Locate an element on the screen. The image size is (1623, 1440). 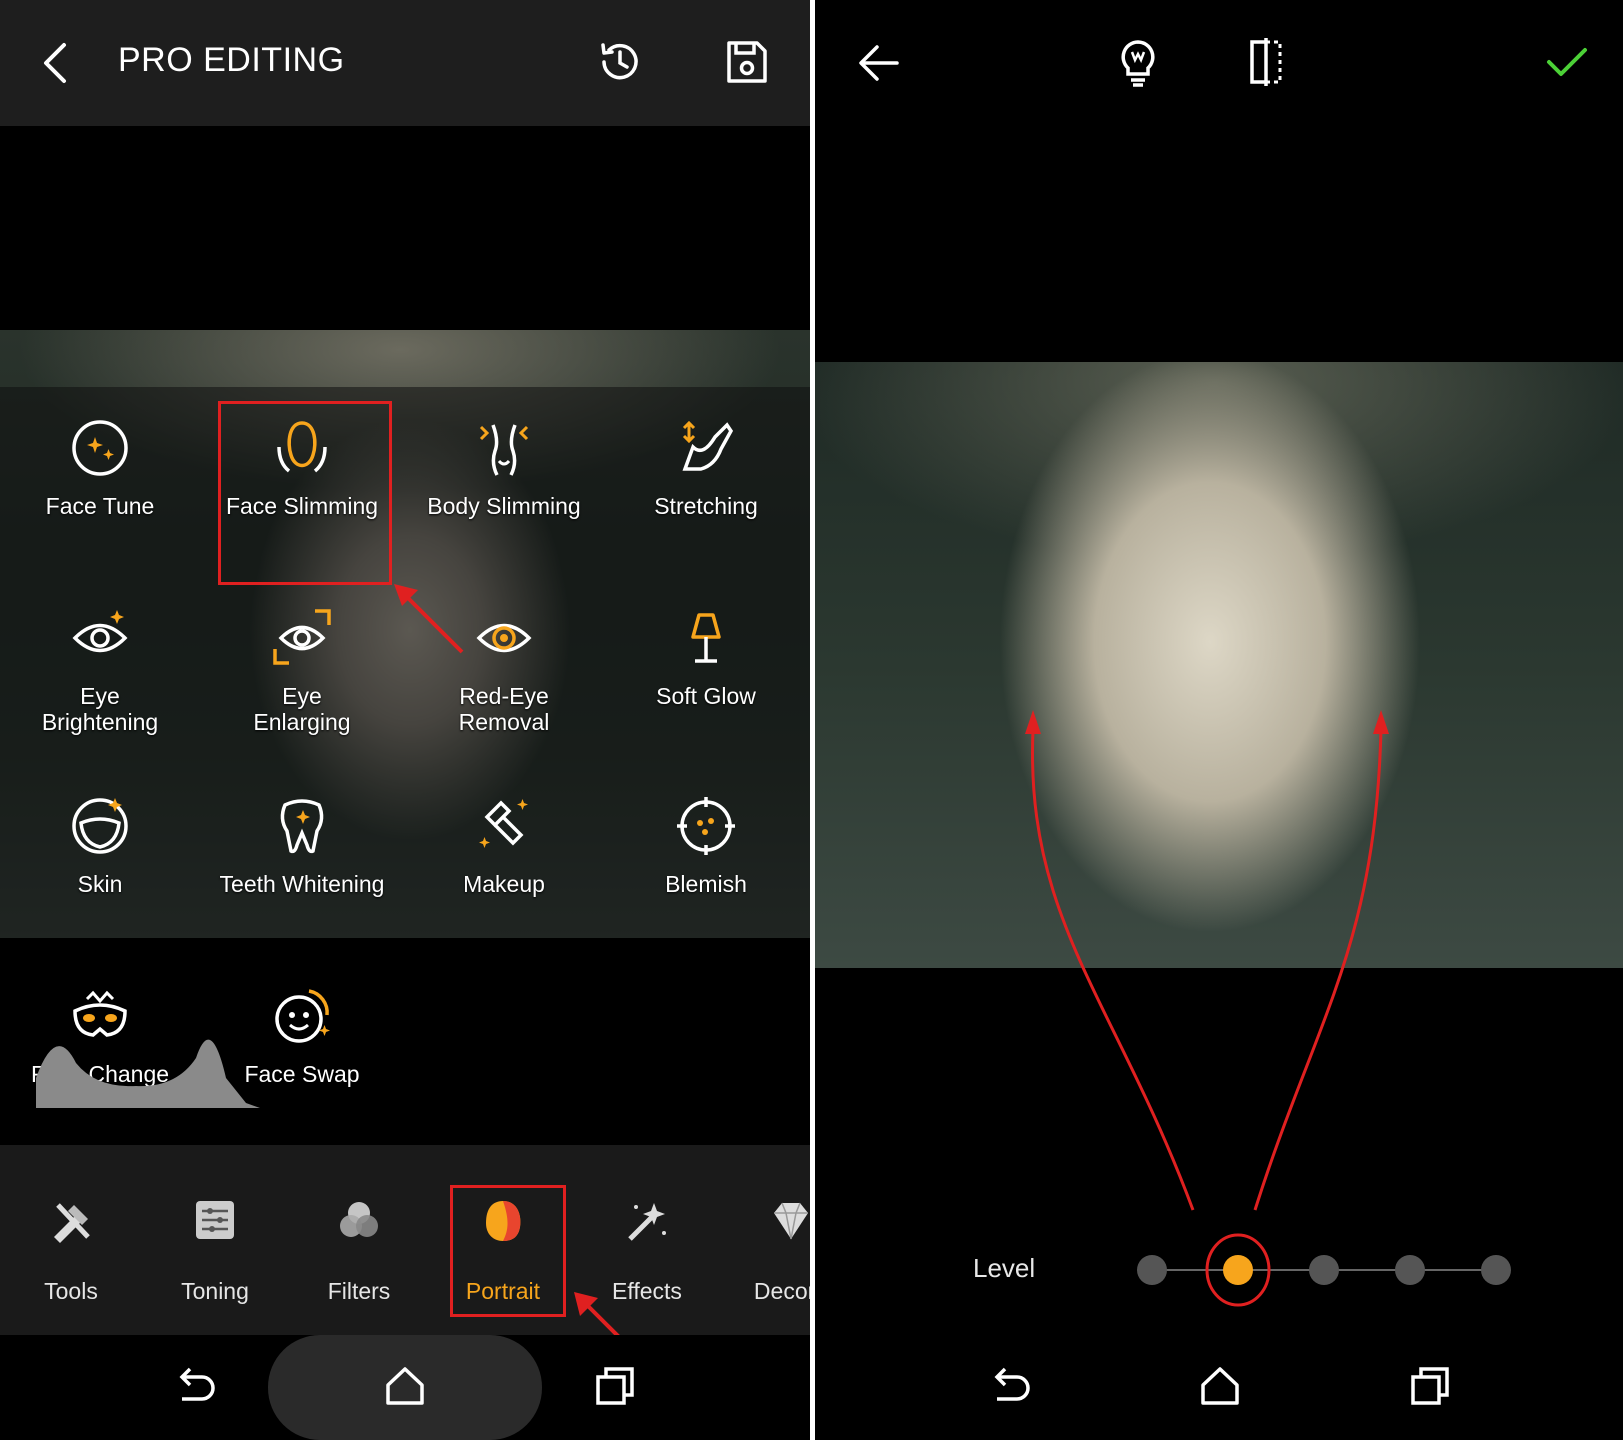
tool-teeth-whitening: Teeth Whitening is located at coordinates (302, 846).